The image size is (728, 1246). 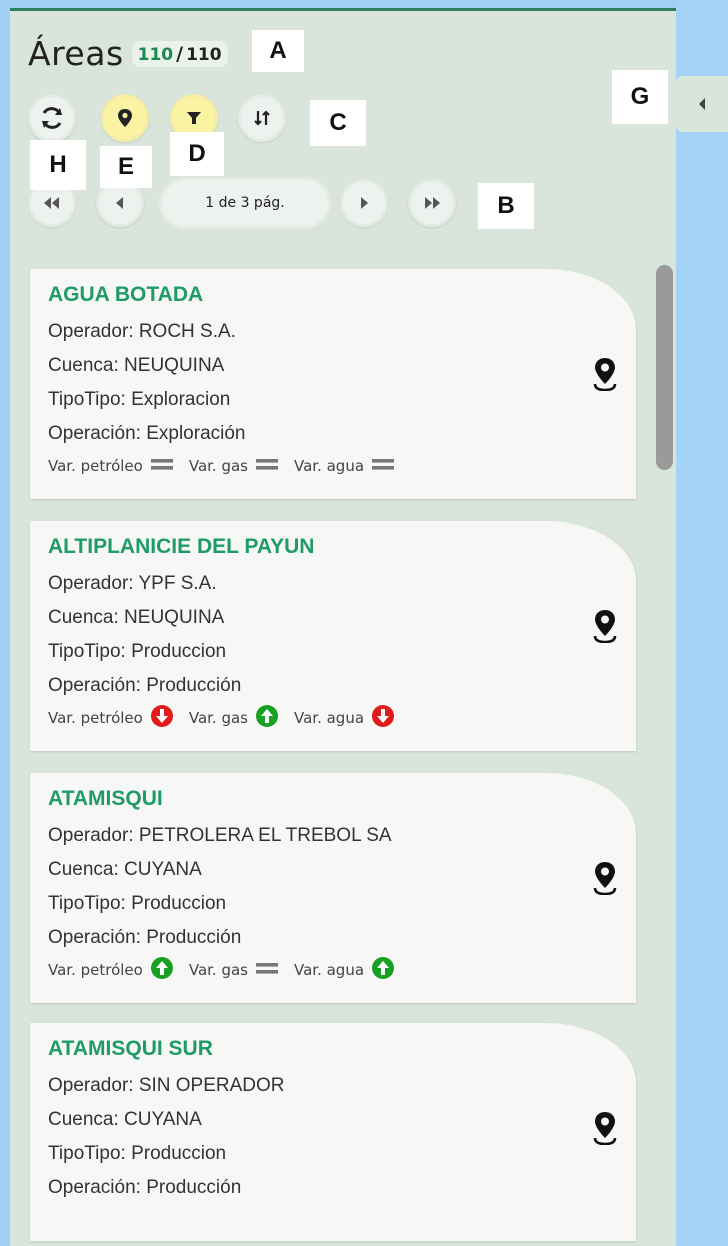 What do you see at coordinates (181, 546) in the screenshot?
I see `area-name: ALTIPLANICIE DEL PAYUN` at bounding box center [181, 546].